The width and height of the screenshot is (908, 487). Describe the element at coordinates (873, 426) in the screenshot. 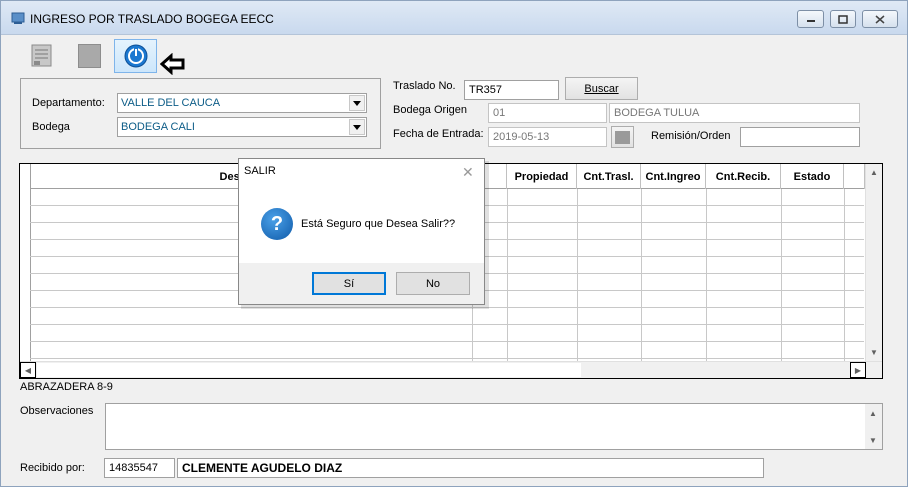

I see `observations-scrollbar: ▲ ▼` at that location.